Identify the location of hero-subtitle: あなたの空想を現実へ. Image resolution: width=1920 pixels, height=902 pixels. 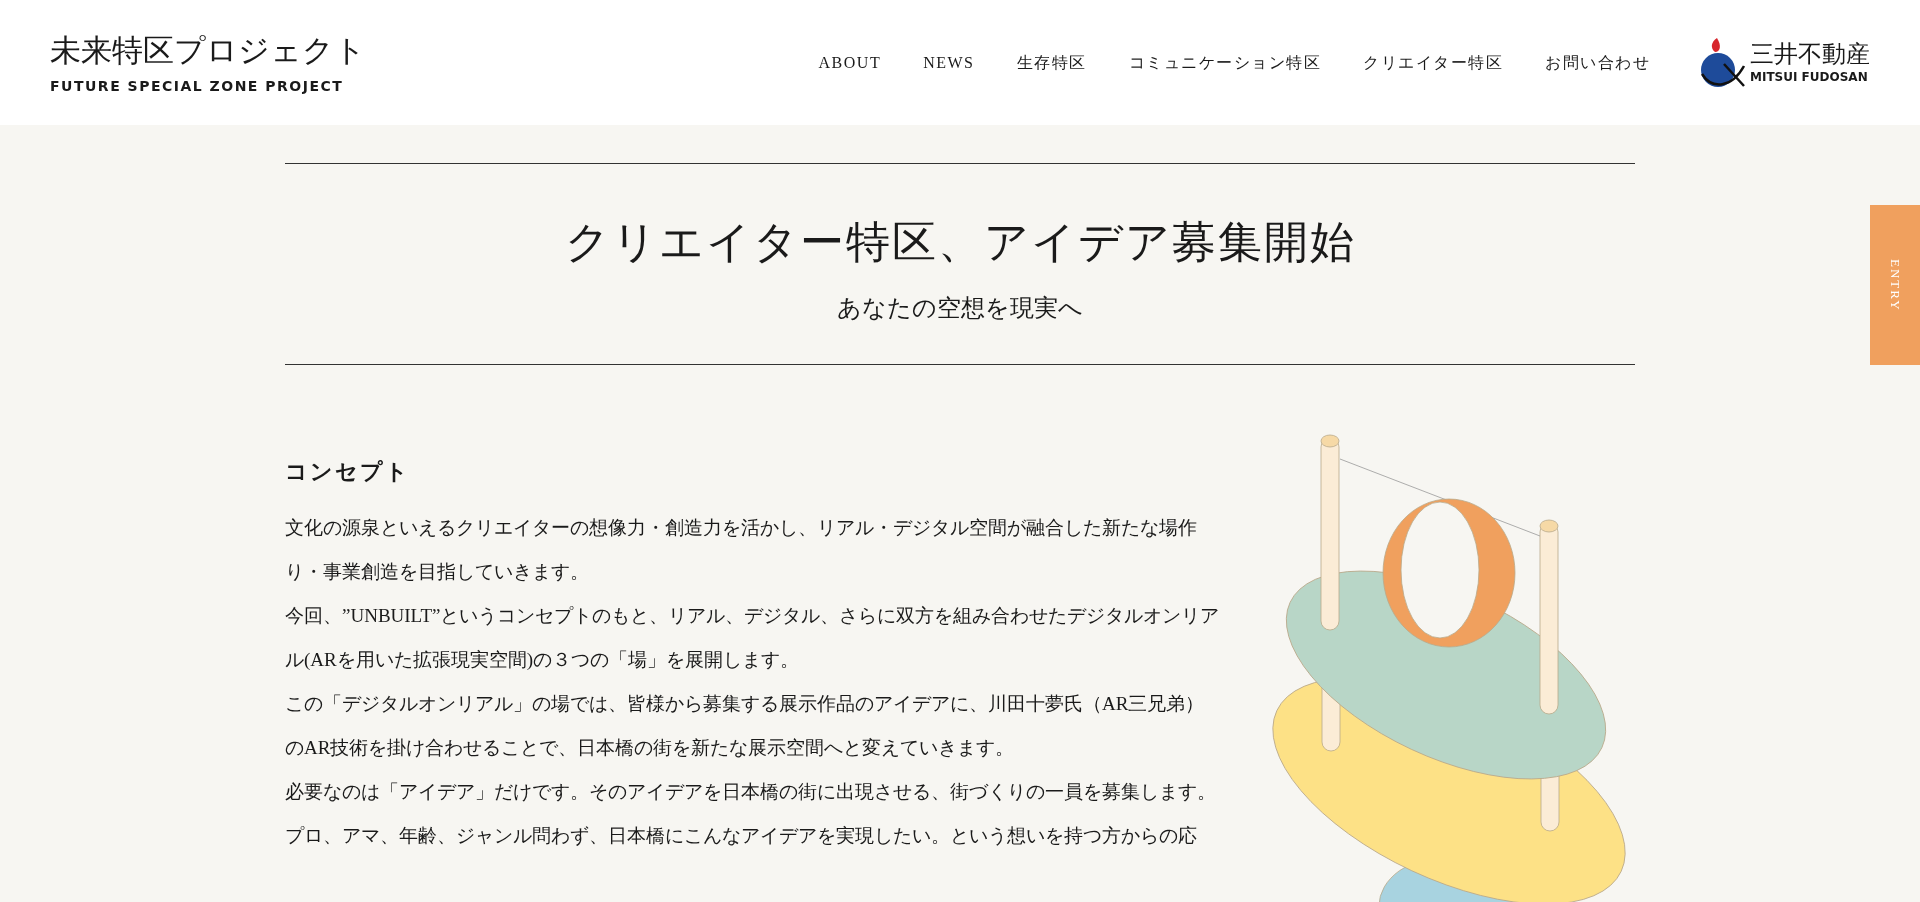
(960, 308).